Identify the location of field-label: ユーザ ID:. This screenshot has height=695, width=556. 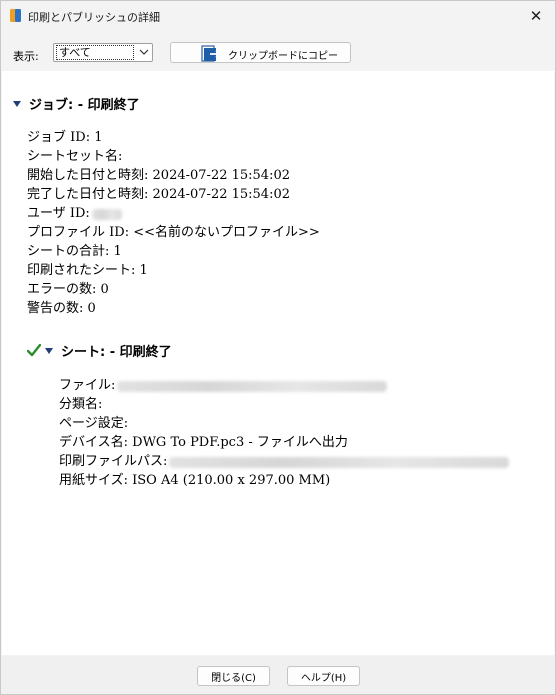
(58, 213).